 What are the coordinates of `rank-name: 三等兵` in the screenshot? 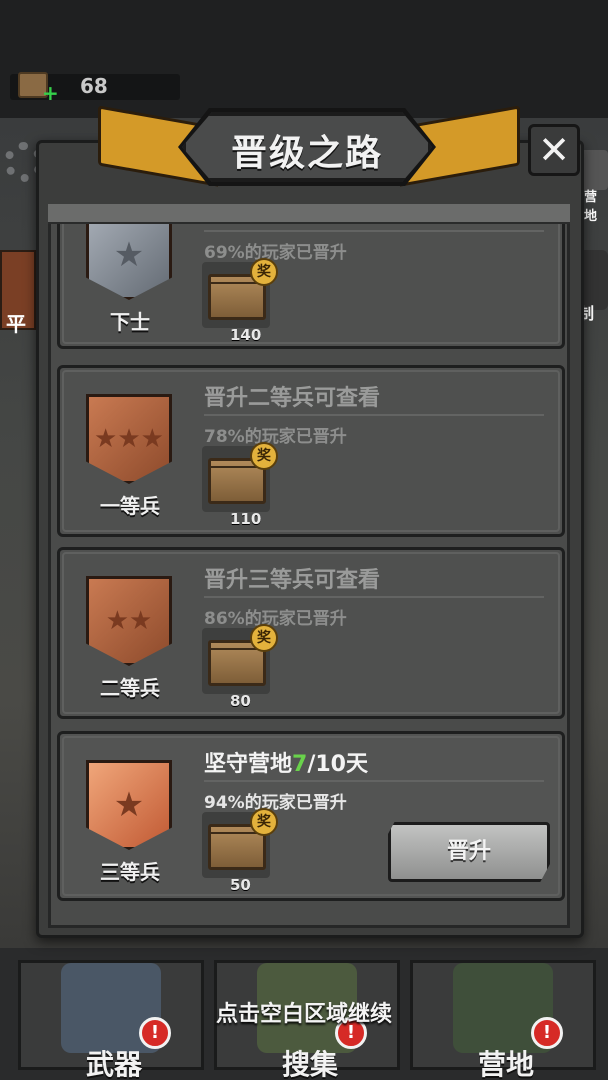 It's located at (130, 872).